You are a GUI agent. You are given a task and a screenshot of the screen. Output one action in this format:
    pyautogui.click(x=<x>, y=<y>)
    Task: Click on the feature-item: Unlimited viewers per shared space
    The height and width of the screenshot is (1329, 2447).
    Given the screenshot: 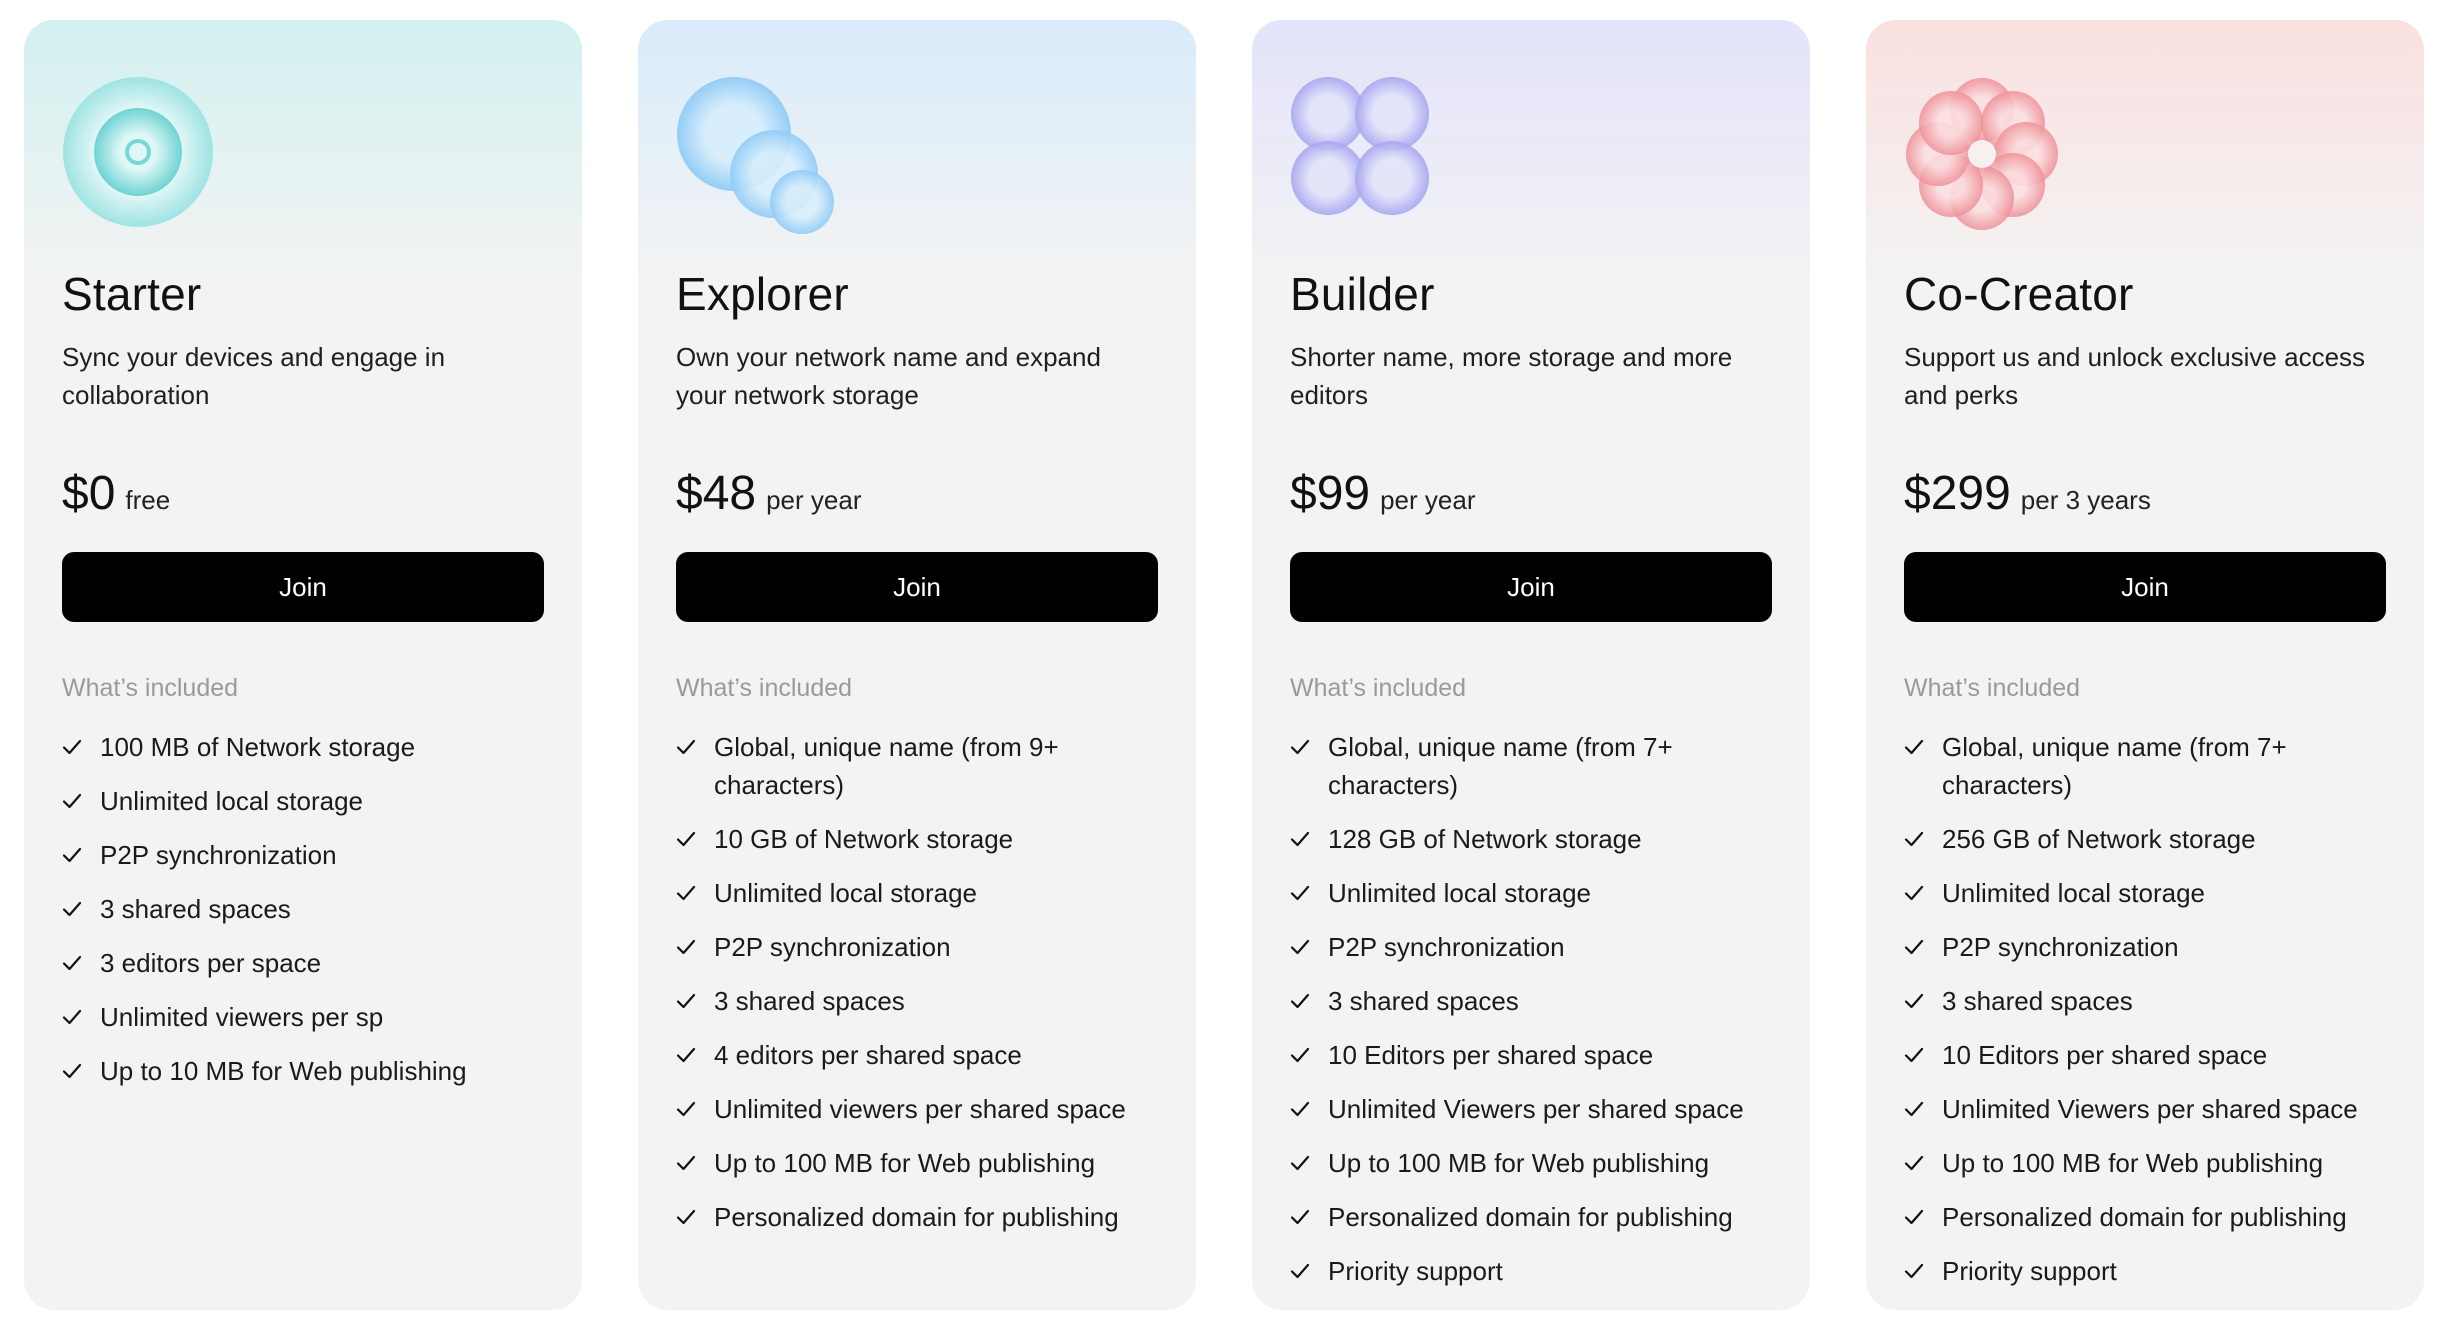 What is the action you would take?
    pyautogui.click(x=917, y=1109)
    